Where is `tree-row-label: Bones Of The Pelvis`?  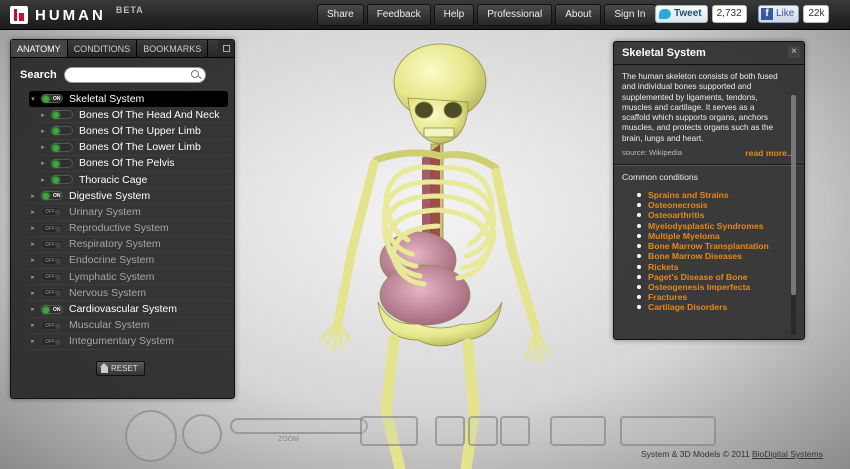
tree-row-label: Bones Of The Pelvis is located at coordinates (127, 163).